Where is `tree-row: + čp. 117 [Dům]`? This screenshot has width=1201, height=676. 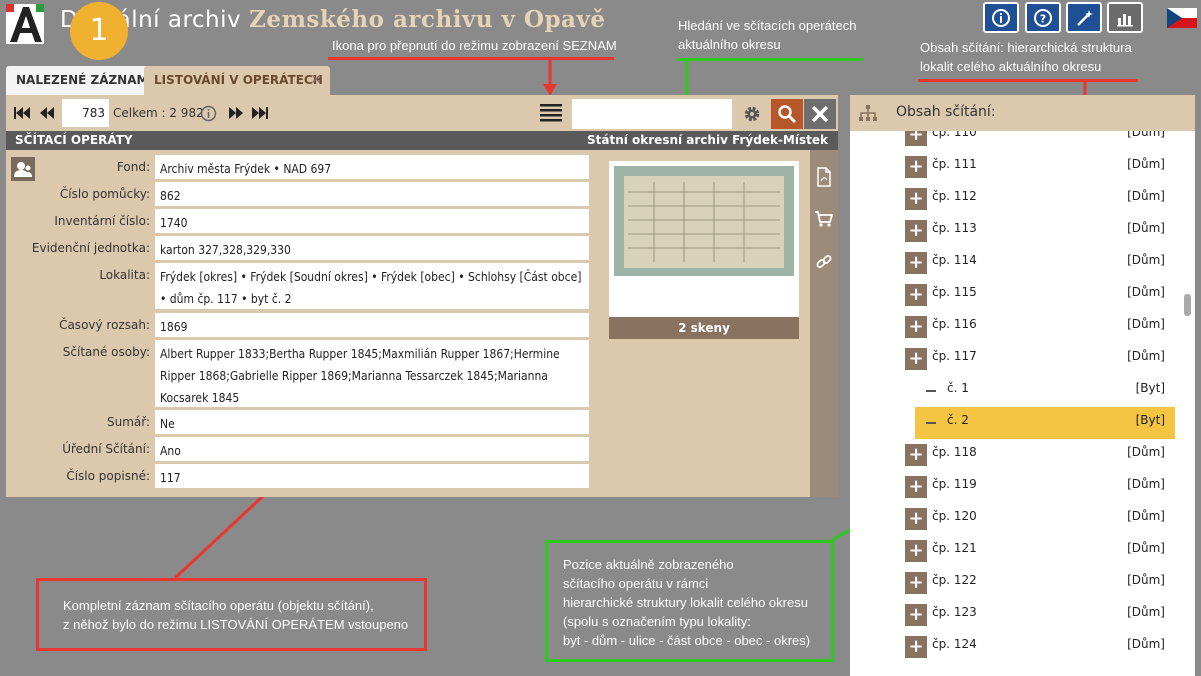 tree-row: + čp. 117 [Dům] is located at coordinates (1015, 359).